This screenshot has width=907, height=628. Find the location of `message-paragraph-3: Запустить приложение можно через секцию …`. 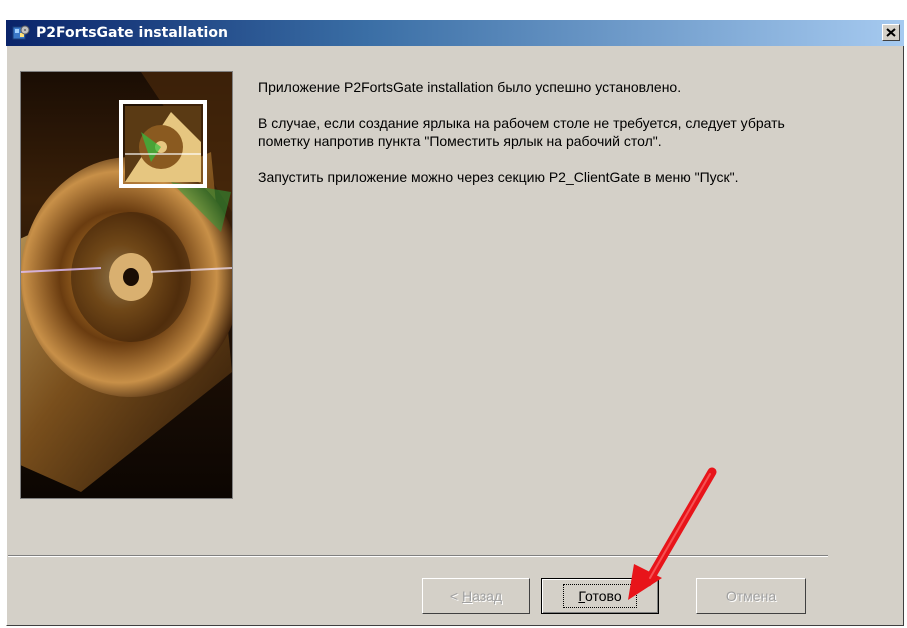

message-paragraph-3: Запустить приложение можно через секцию … is located at coordinates (498, 177).